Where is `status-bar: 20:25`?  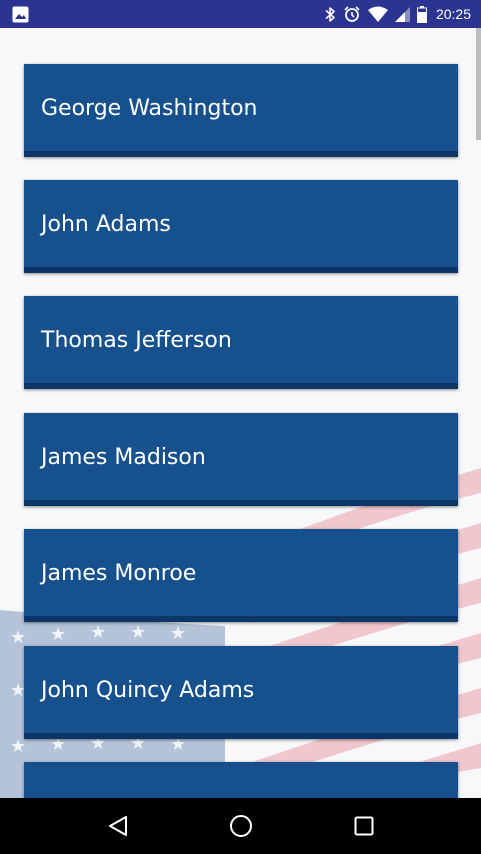 status-bar: 20:25 is located at coordinates (240, 14).